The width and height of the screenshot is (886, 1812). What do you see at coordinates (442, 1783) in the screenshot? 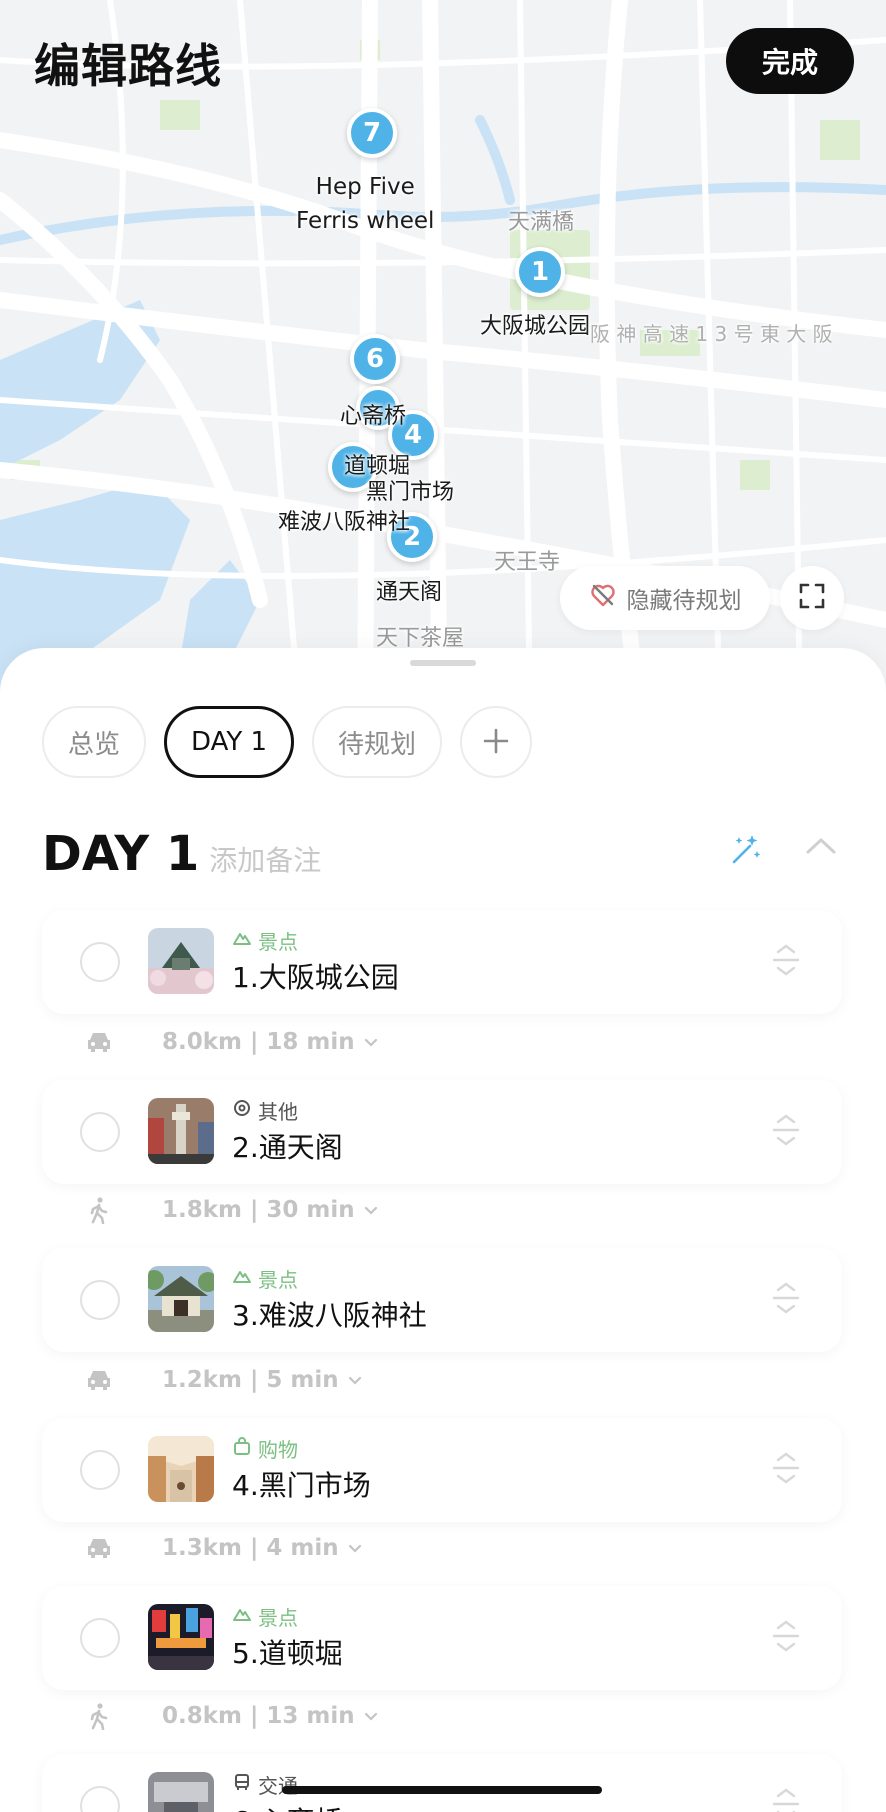
I see `itinerary-item: 交通 6.心斋桥` at bounding box center [442, 1783].